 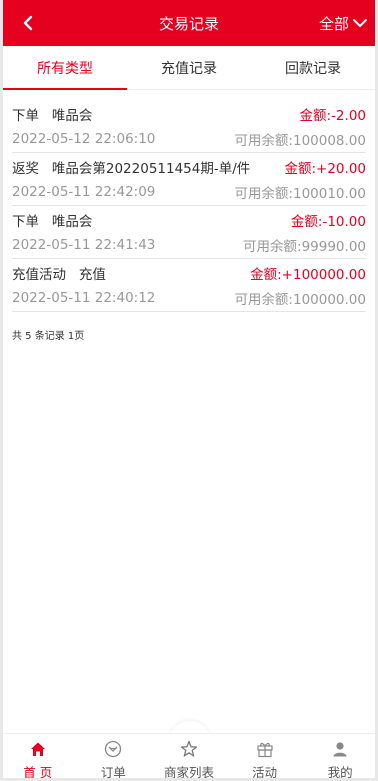 What do you see at coordinates (65, 68) in the screenshot?
I see `tab-all-types: 所有类型` at bounding box center [65, 68].